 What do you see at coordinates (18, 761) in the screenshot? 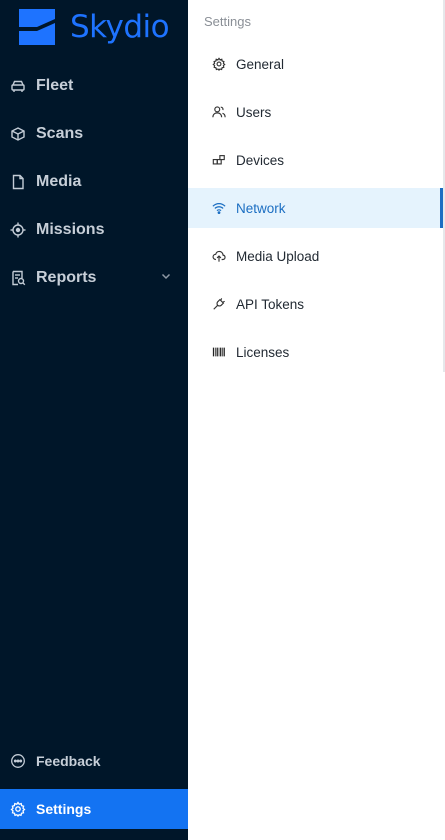
I see `chat-icon` at bounding box center [18, 761].